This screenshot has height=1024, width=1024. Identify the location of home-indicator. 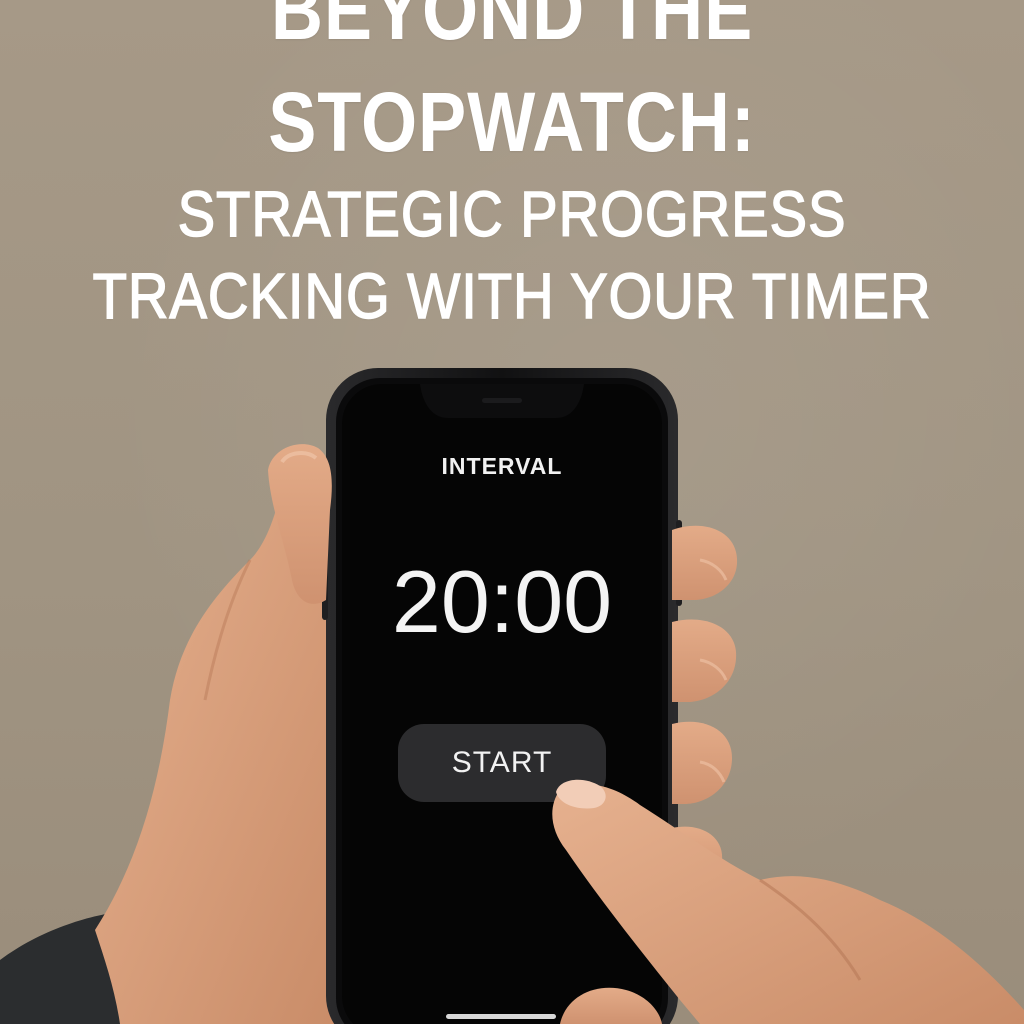
(501, 1016).